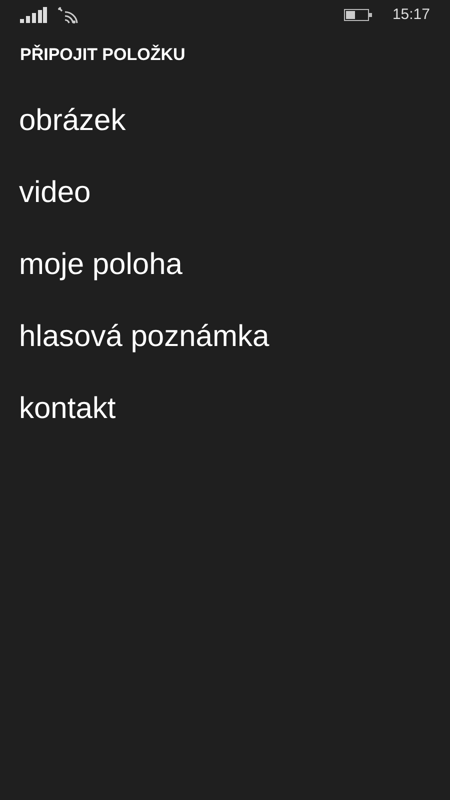  Describe the element at coordinates (100, 265) in the screenshot. I see `menu-item: moje poloha` at that location.